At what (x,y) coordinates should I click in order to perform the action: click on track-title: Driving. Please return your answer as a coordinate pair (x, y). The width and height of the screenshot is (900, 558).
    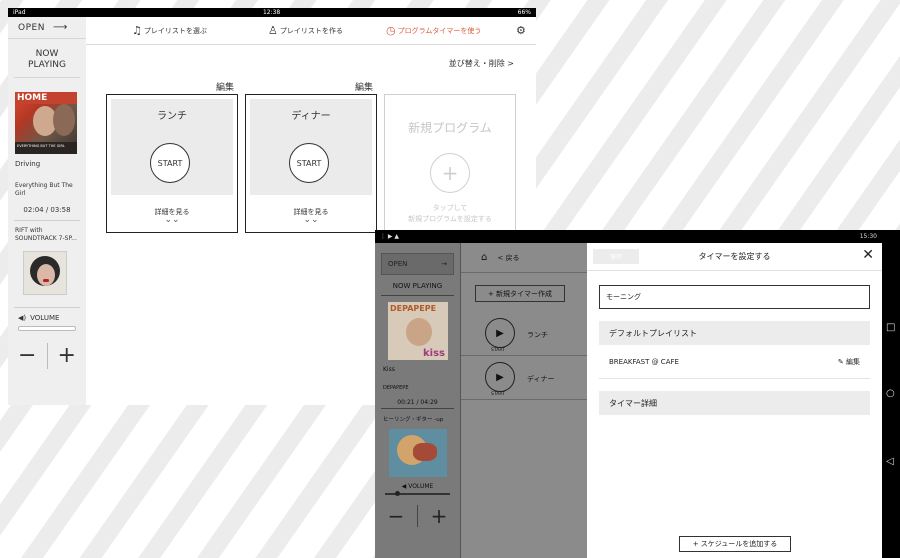
    Looking at the image, I should click on (28, 164).